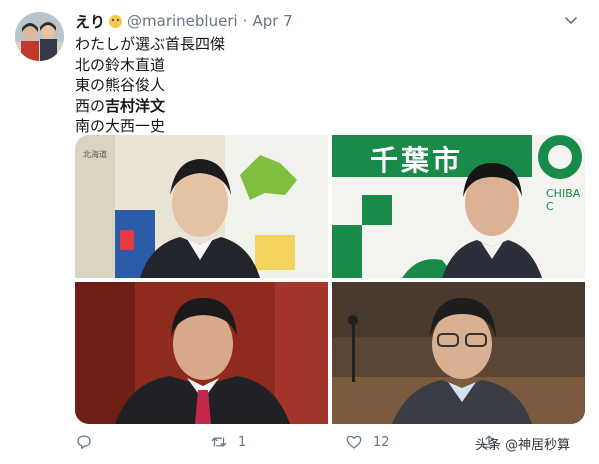 The width and height of the screenshot is (599, 464). Describe the element at coordinates (84, 442) in the screenshot. I see `reply-icon` at that location.